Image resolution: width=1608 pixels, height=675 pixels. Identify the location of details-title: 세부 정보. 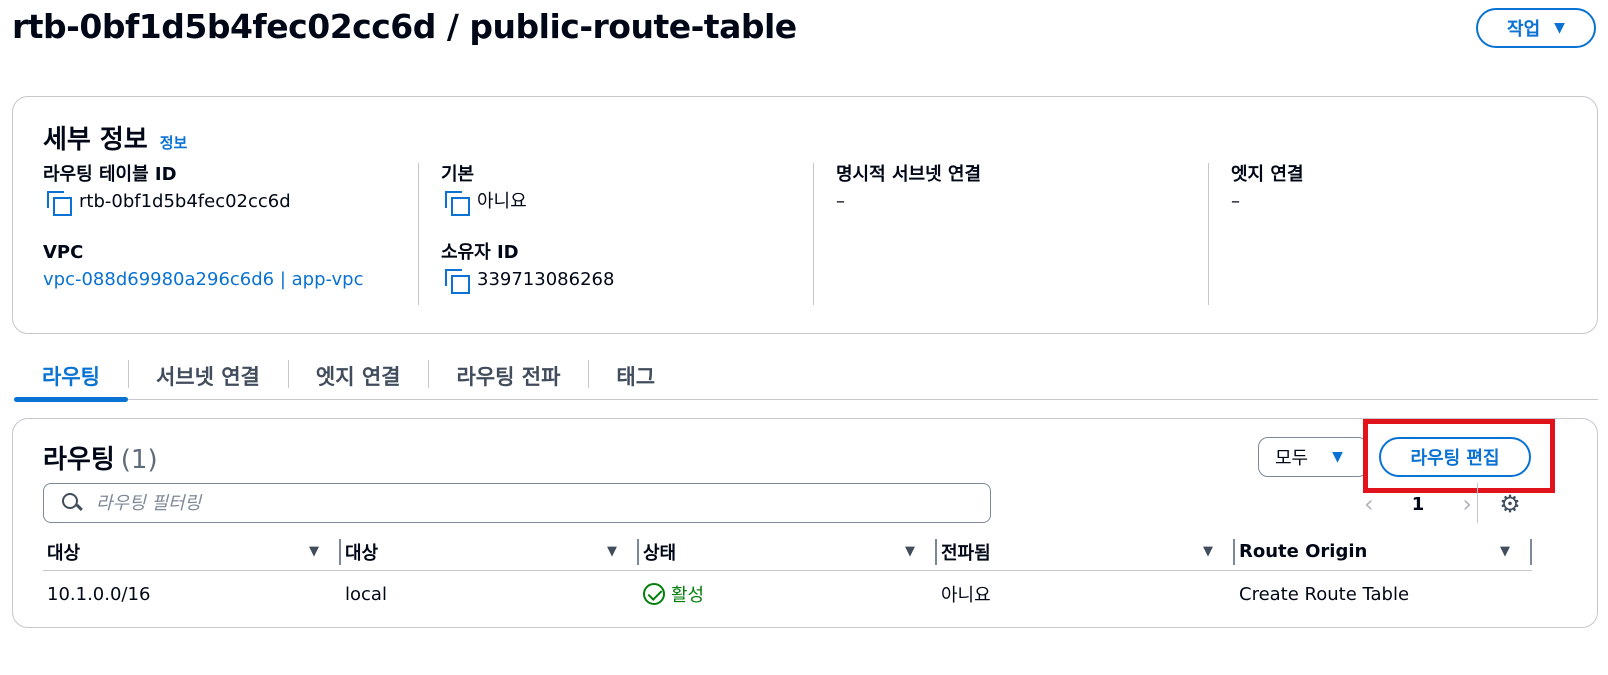
(95, 140).